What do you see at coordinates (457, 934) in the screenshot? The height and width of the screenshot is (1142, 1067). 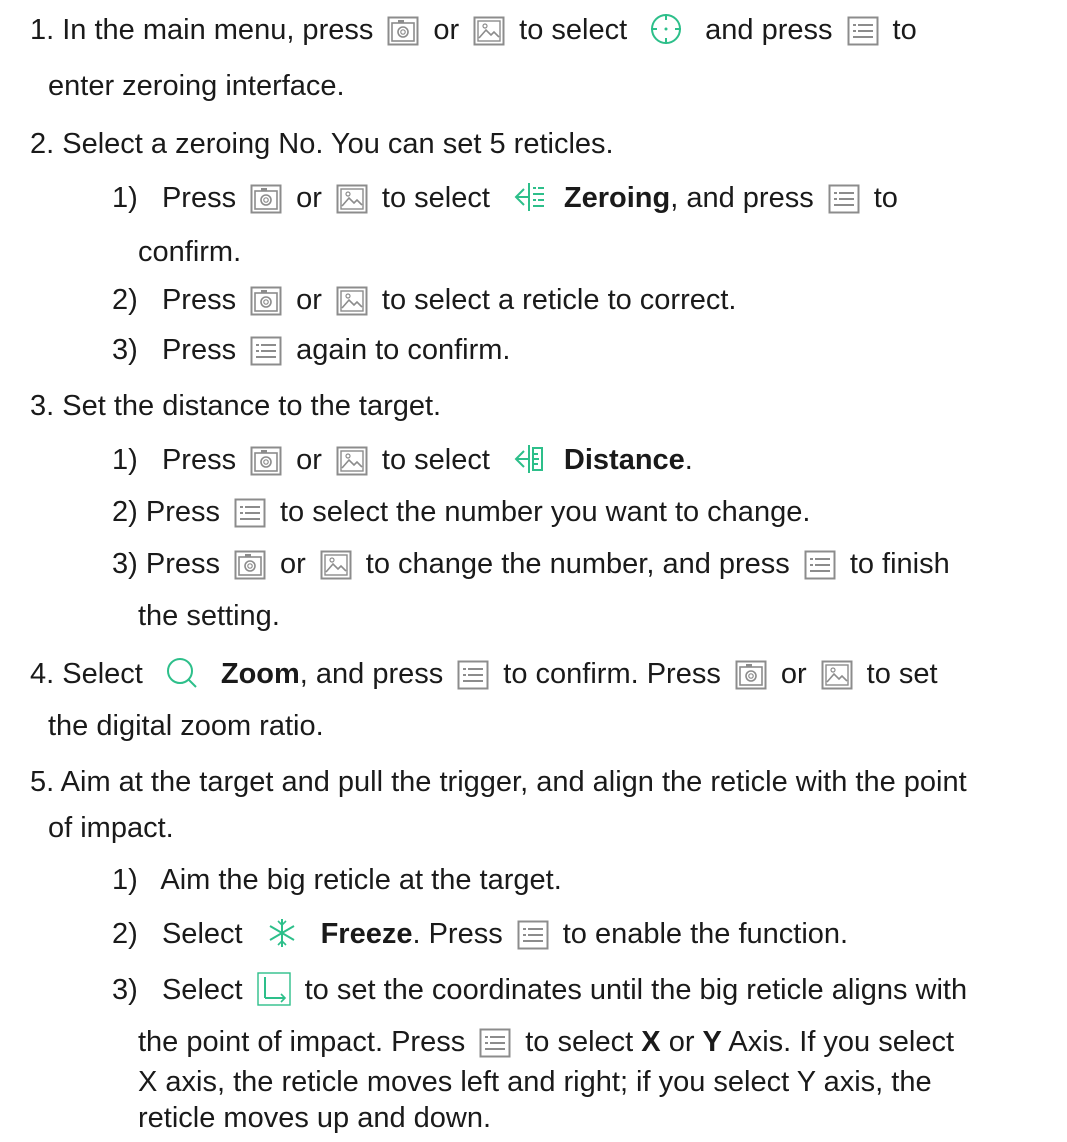 I see `step-text: . Press` at bounding box center [457, 934].